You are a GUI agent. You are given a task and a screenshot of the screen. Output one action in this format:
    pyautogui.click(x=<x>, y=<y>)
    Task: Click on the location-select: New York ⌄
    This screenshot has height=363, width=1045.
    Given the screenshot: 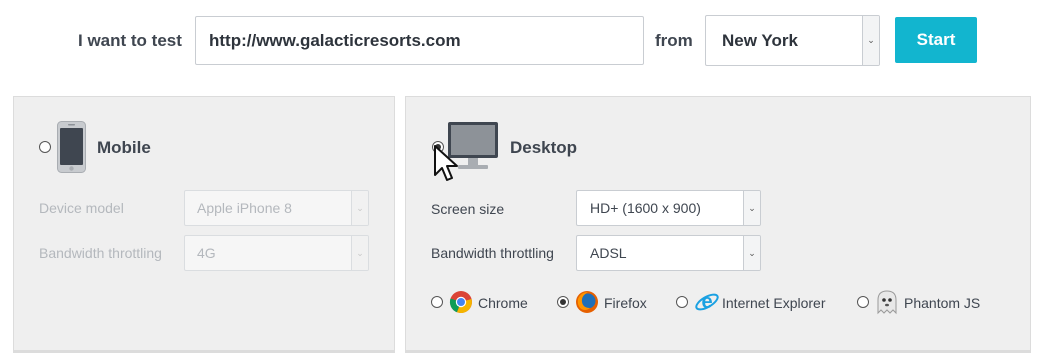 What is the action you would take?
    pyautogui.click(x=792, y=40)
    